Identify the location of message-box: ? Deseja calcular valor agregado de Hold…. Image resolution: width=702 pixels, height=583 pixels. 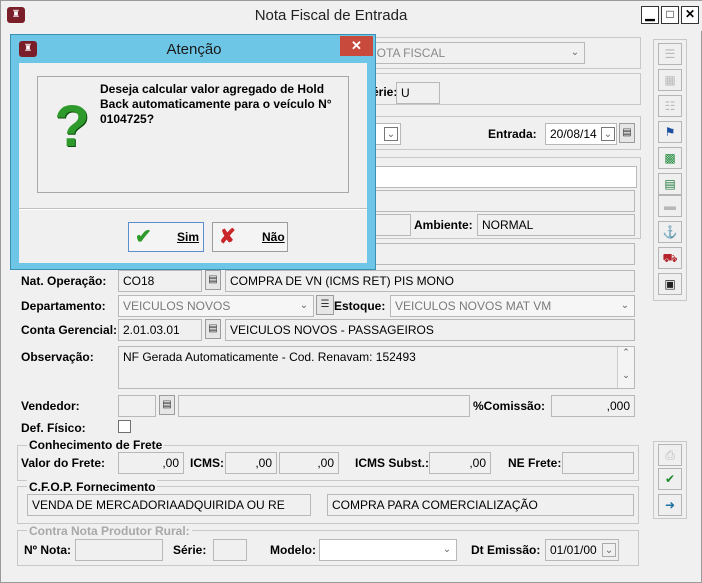
(193, 134).